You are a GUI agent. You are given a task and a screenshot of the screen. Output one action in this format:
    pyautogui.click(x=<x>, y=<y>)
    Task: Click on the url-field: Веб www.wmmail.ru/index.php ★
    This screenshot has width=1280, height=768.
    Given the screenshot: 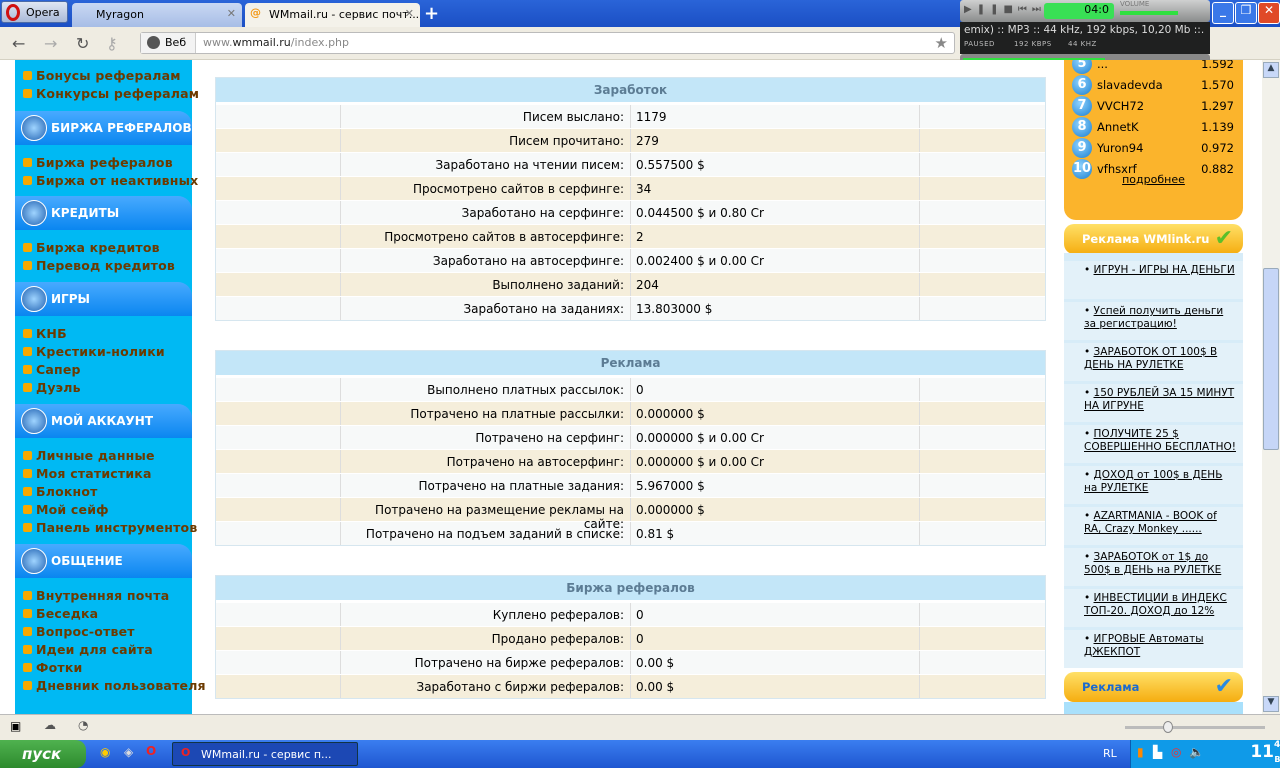 What is the action you would take?
    pyautogui.click(x=547, y=43)
    